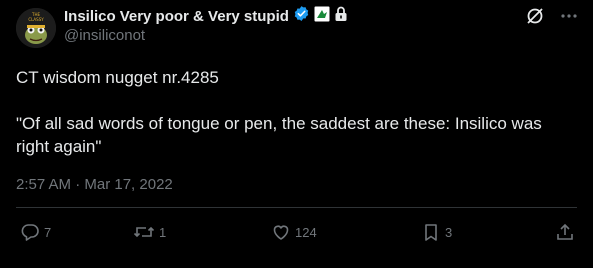  I want to click on reply-button: 7, so click(35, 232).